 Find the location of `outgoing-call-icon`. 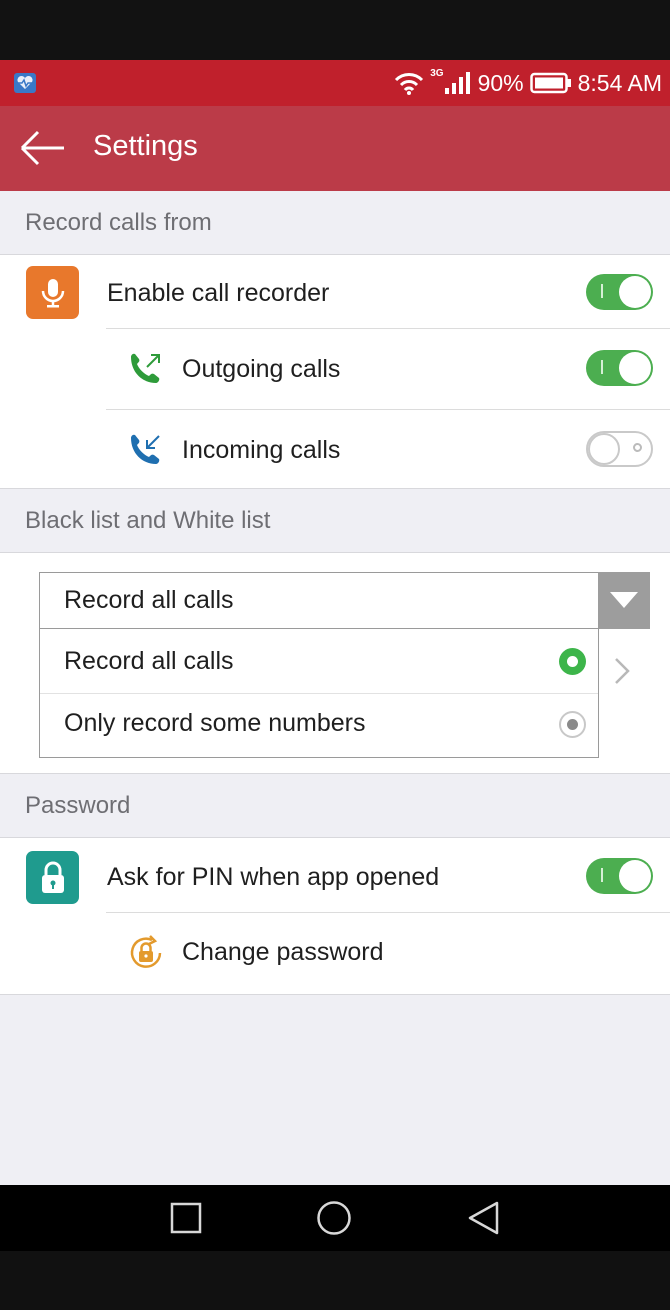

outgoing-call-icon is located at coordinates (145, 371).